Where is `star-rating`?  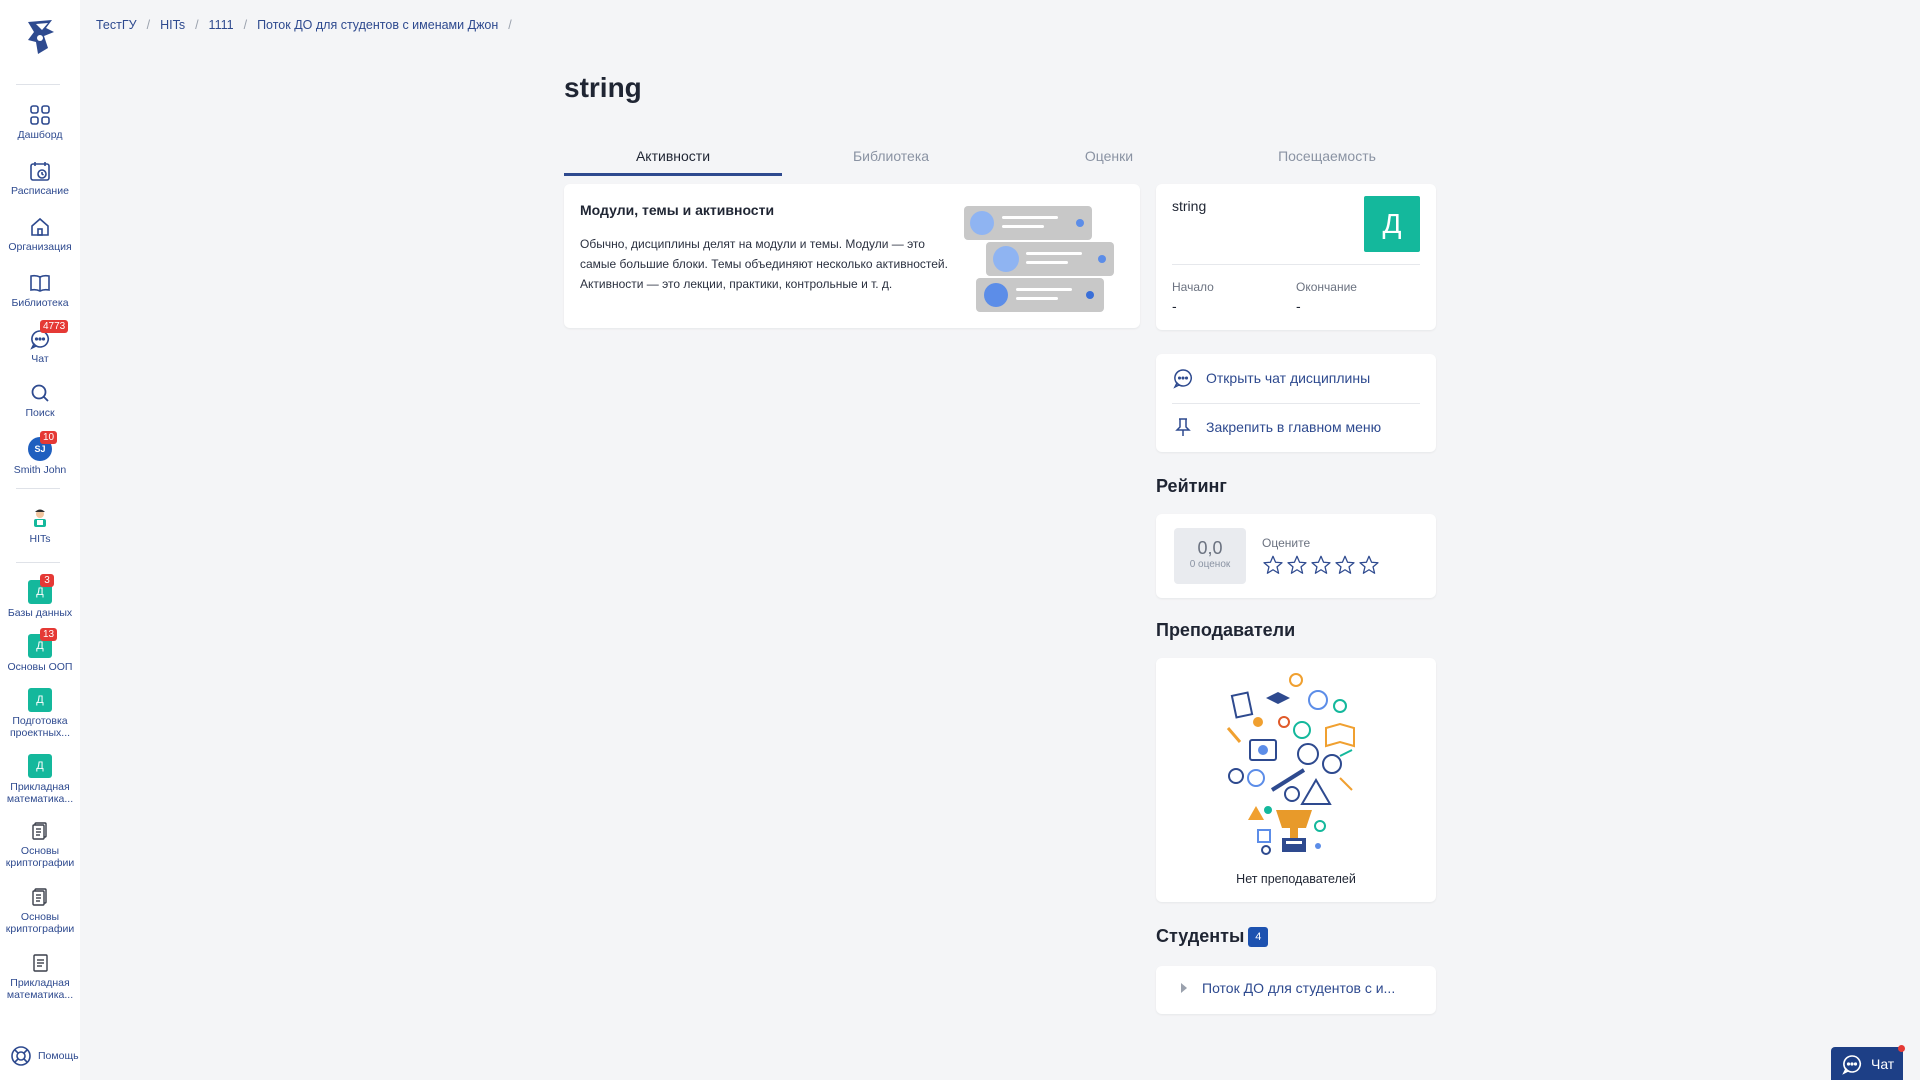
star-rating is located at coordinates (1321, 565).